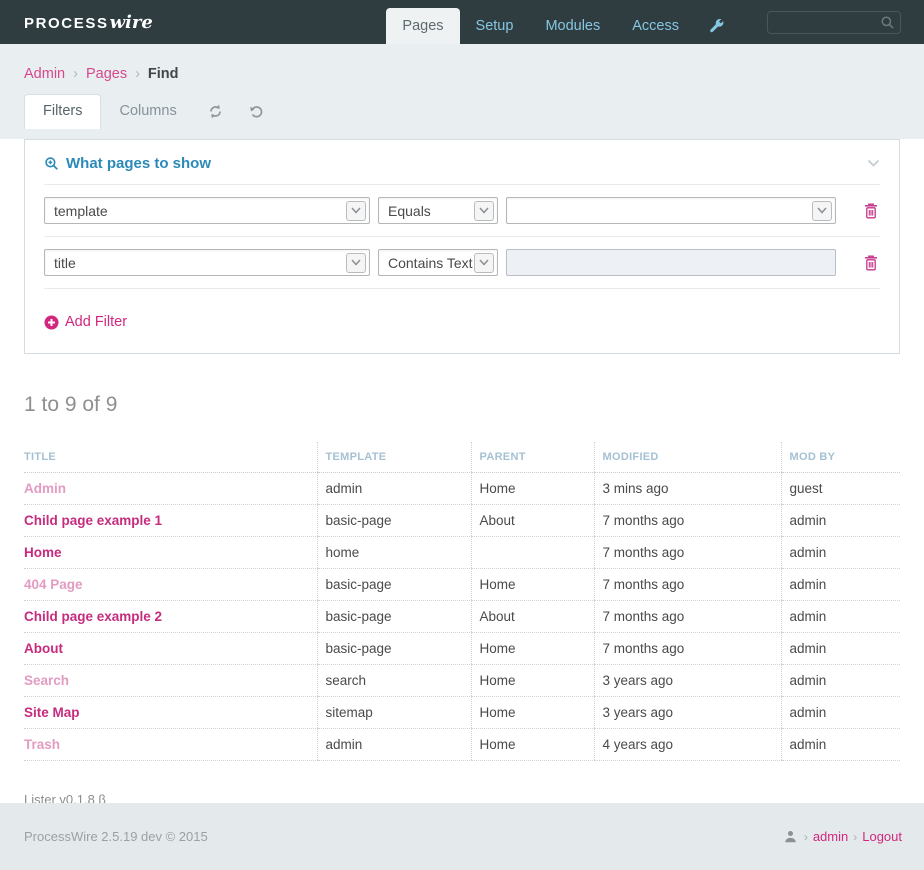 This screenshot has height=870, width=924. I want to click on column-header-title: TITLE, so click(170, 457).